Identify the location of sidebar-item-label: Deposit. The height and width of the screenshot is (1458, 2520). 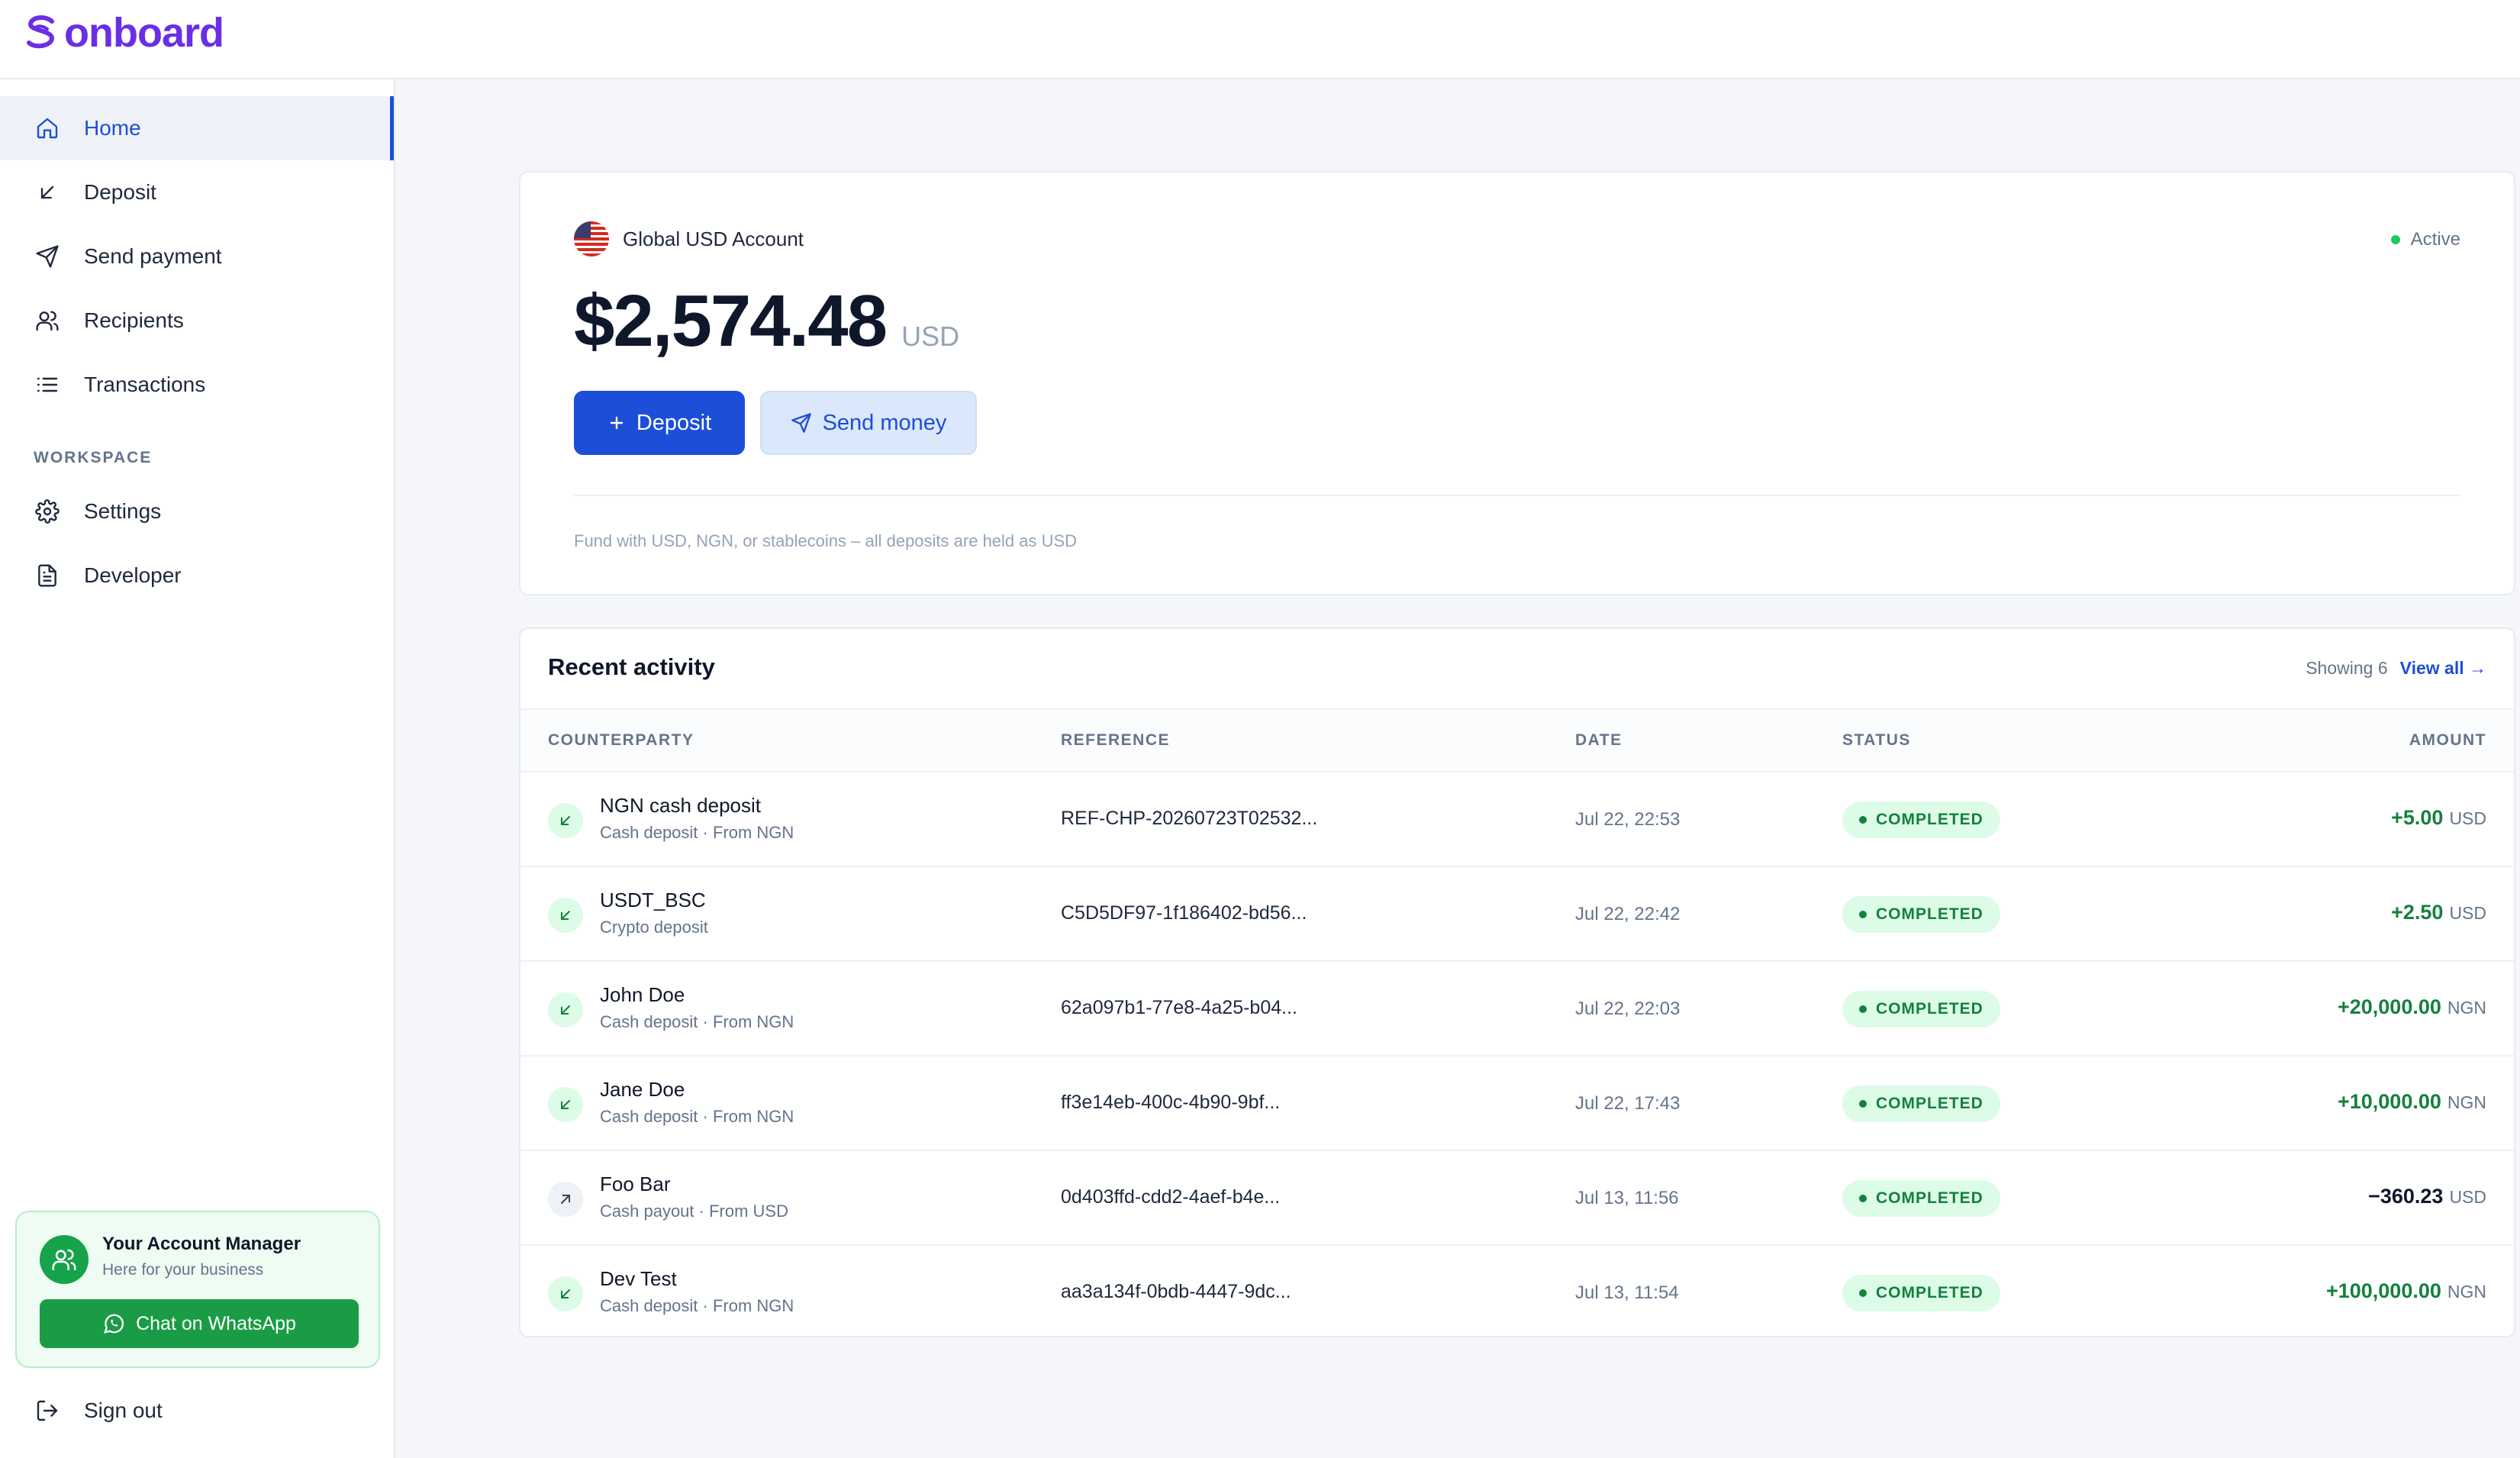
(120, 192).